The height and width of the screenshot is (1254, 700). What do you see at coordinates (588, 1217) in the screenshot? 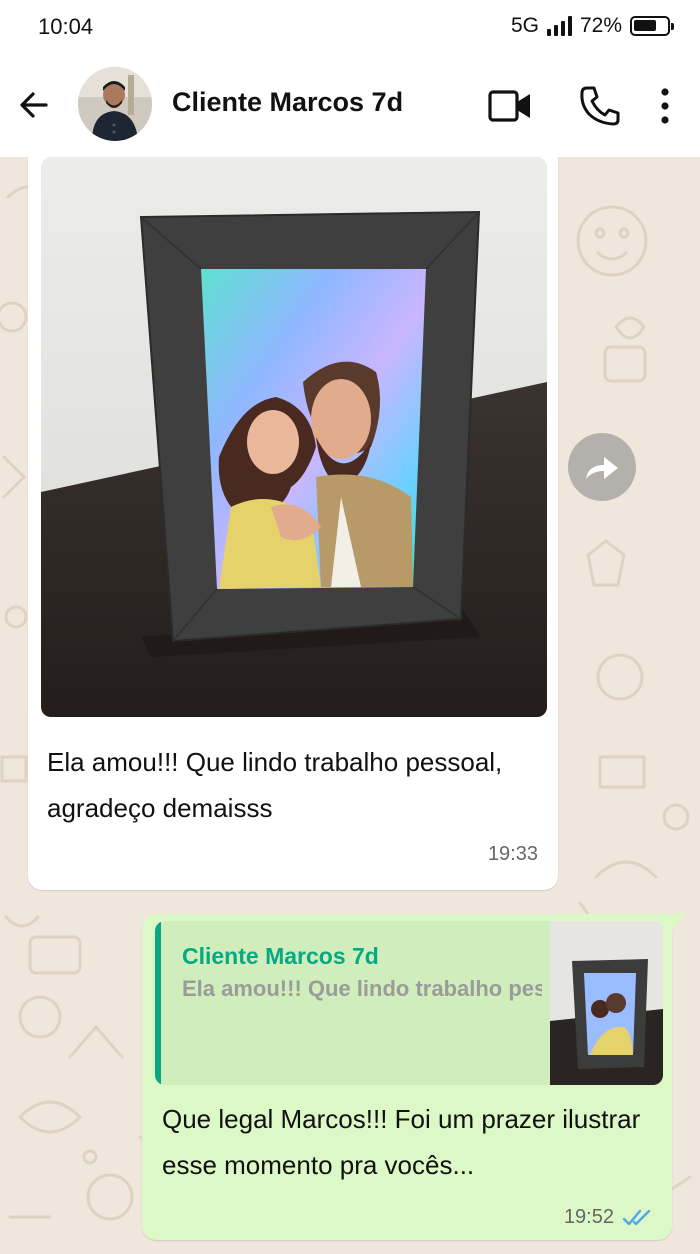
I see `outgoing-message-time: 19:52` at bounding box center [588, 1217].